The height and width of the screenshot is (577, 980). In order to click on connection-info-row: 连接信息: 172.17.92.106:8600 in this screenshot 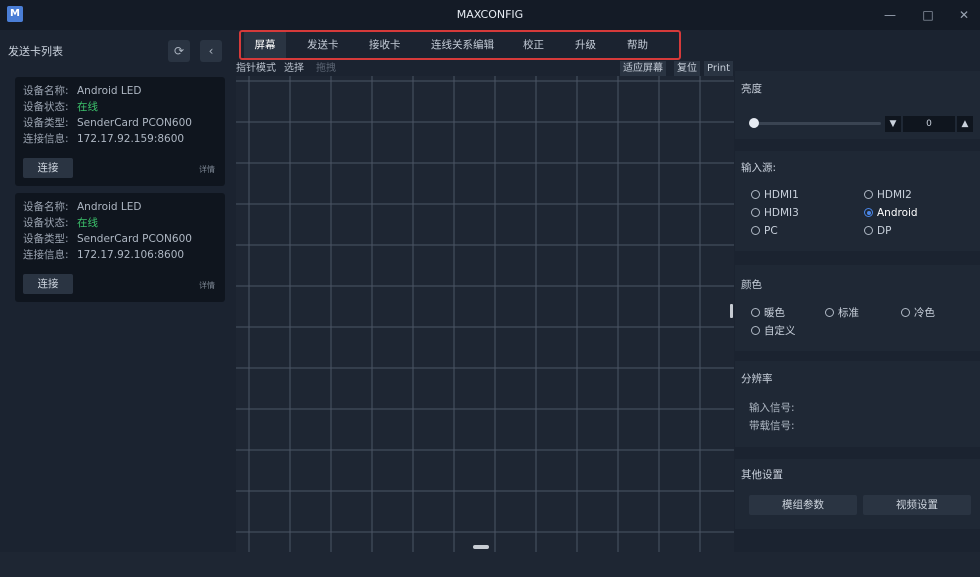, I will do `click(104, 255)`.